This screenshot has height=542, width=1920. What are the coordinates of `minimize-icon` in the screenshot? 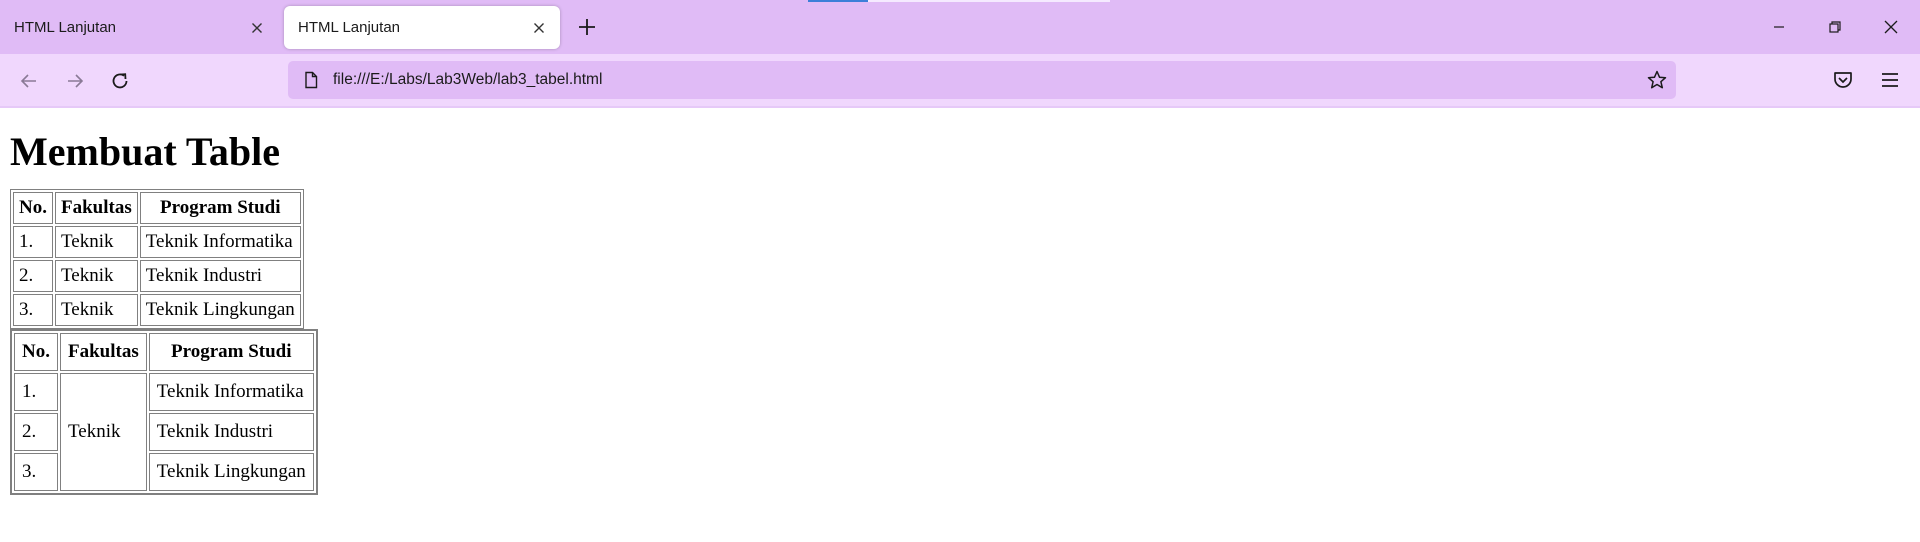 It's located at (1779, 27).